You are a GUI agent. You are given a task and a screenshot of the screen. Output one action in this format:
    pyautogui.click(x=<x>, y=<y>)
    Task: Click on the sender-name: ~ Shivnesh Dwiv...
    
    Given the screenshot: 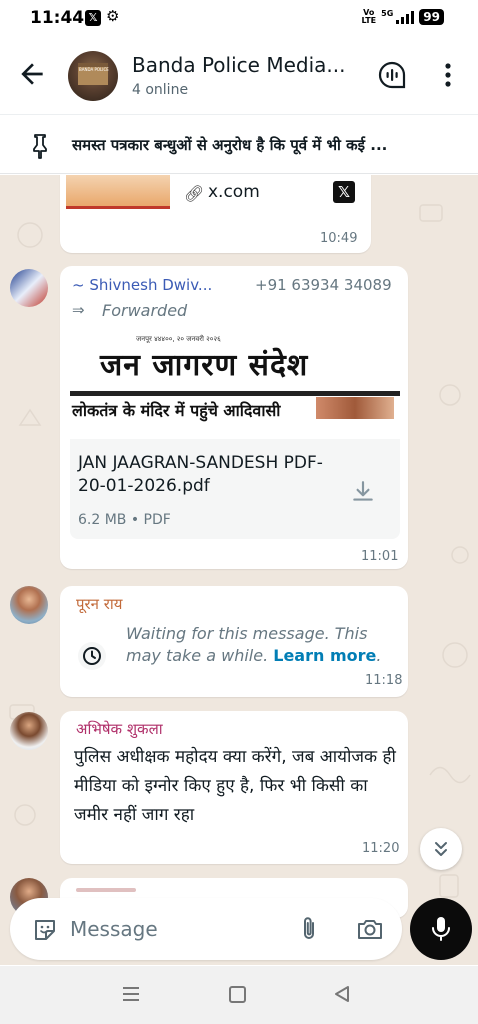 What is the action you would take?
    pyautogui.click(x=142, y=285)
    